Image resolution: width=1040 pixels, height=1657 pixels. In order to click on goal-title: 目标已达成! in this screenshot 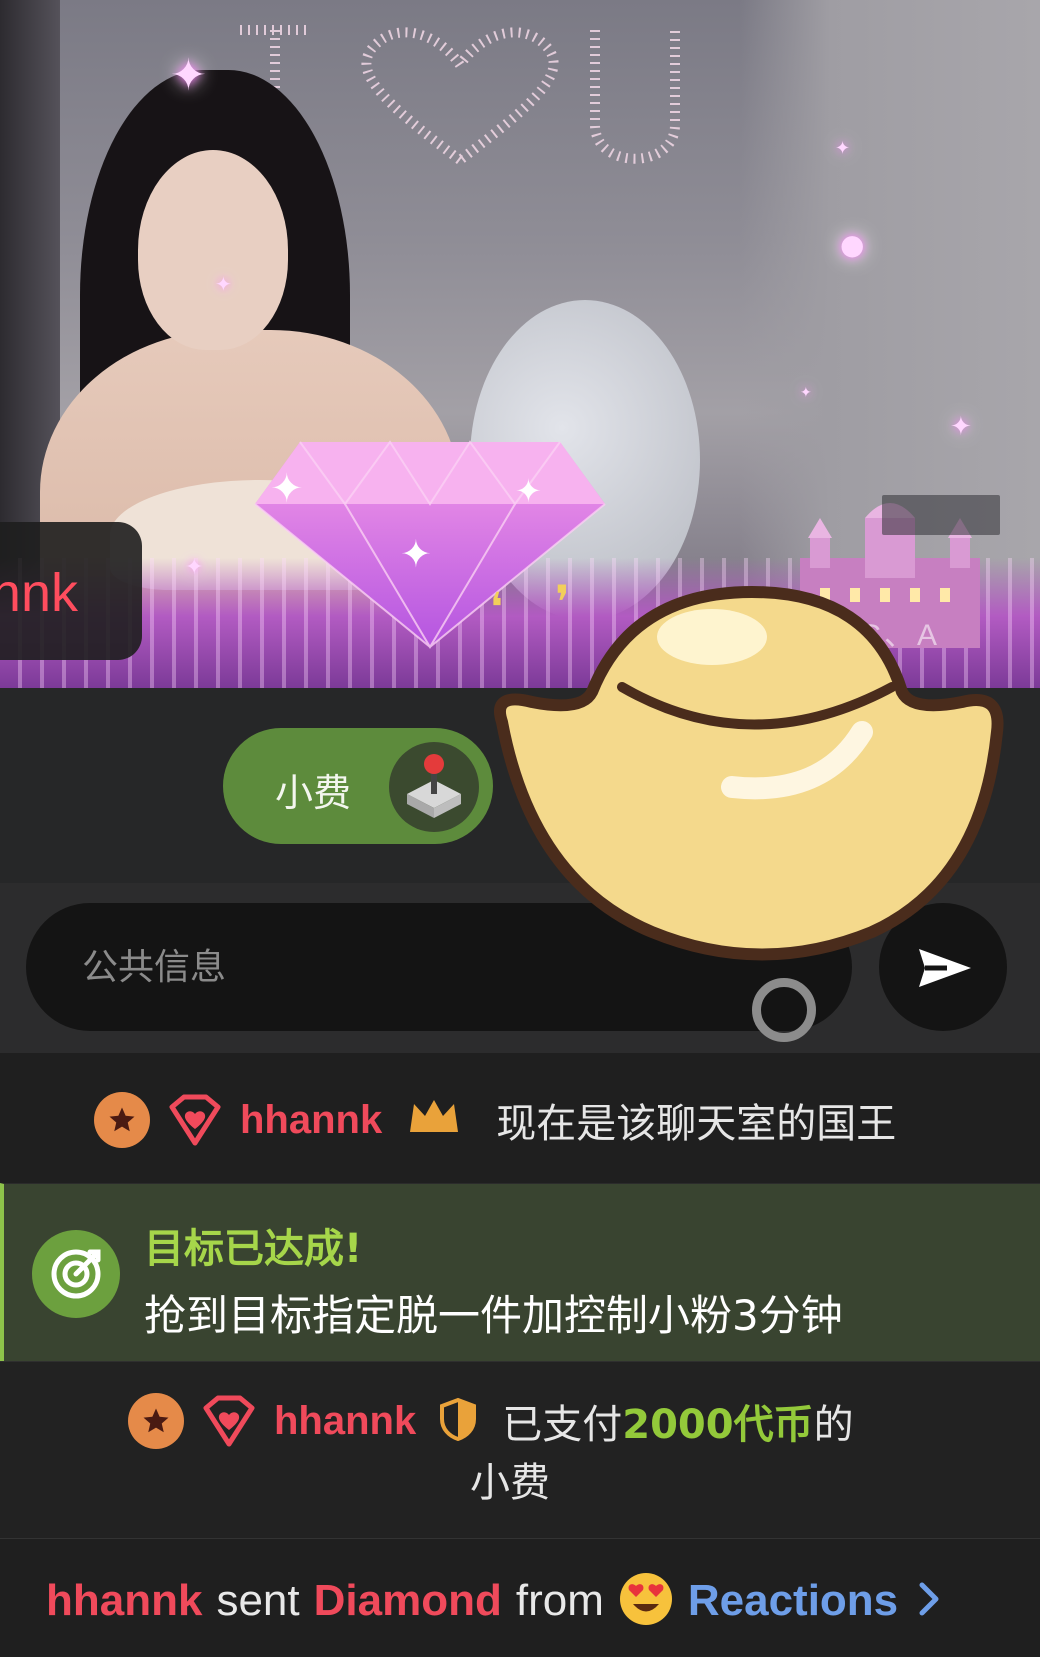, I will do `click(253, 1249)`.